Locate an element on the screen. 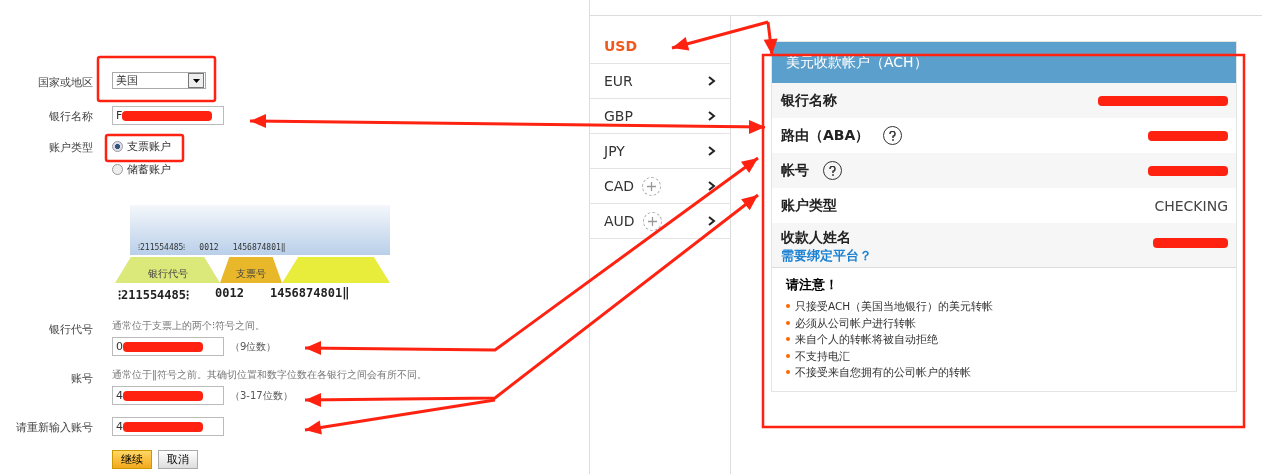  field-label: 账户类型 is located at coordinates (70, 147).